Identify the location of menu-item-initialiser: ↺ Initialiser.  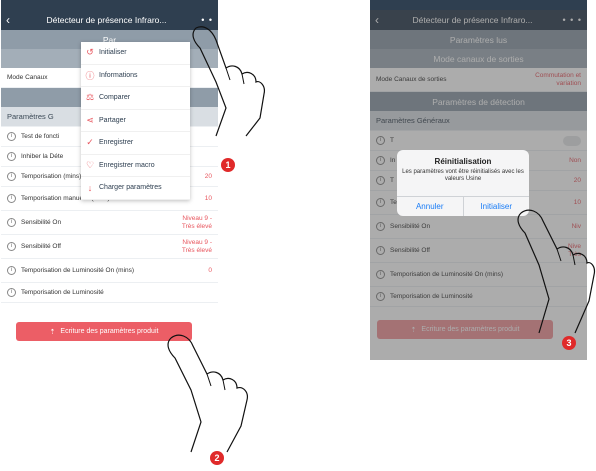
(135, 53).